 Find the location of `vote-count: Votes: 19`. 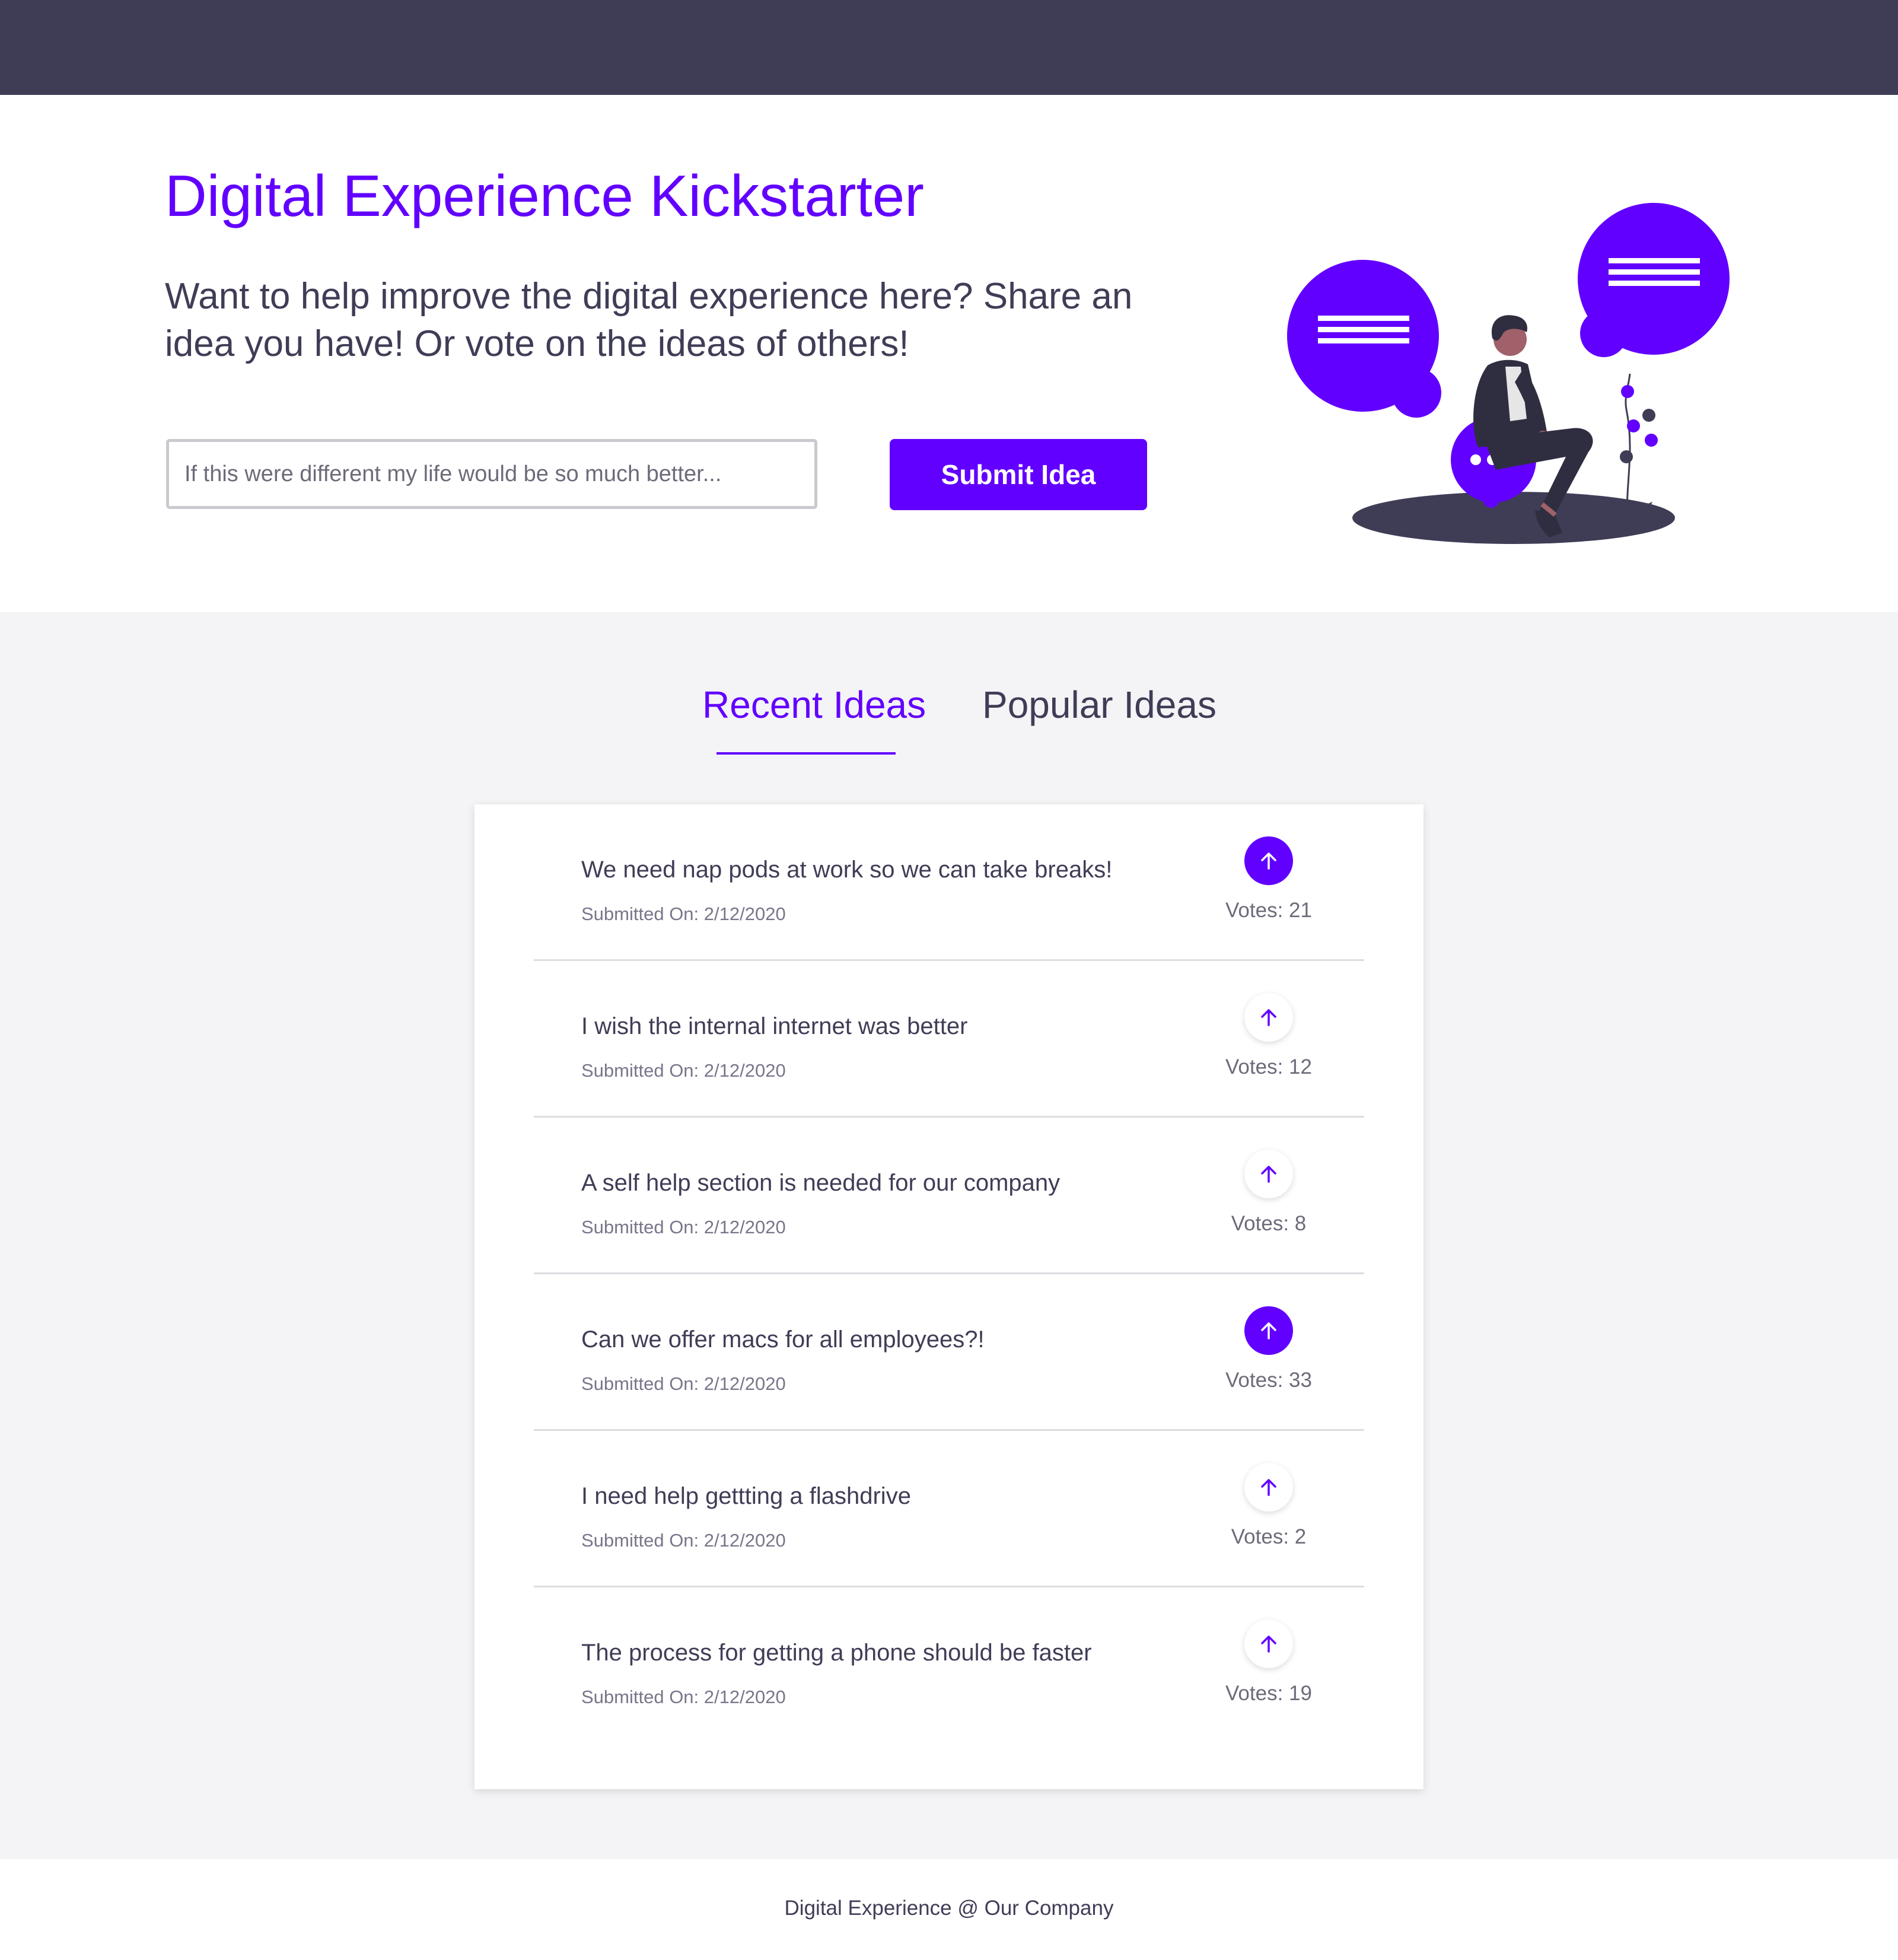

vote-count: Votes: 19 is located at coordinates (1269, 1693).